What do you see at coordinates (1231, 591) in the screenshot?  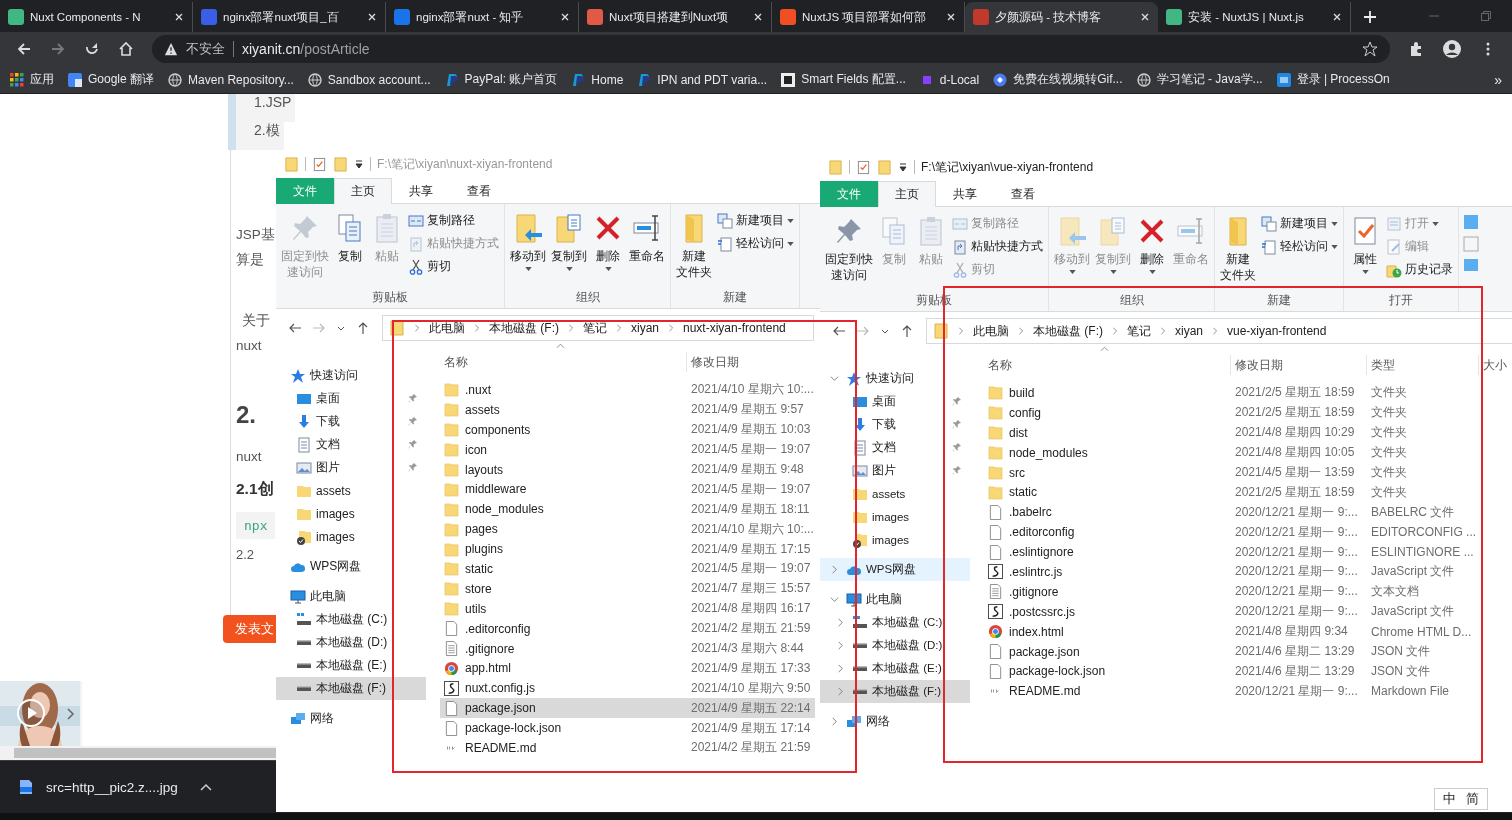 I see `file-row: .gitignore 2020/12/21 星期一 9:... 文本文档` at bounding box center [1231, 591].